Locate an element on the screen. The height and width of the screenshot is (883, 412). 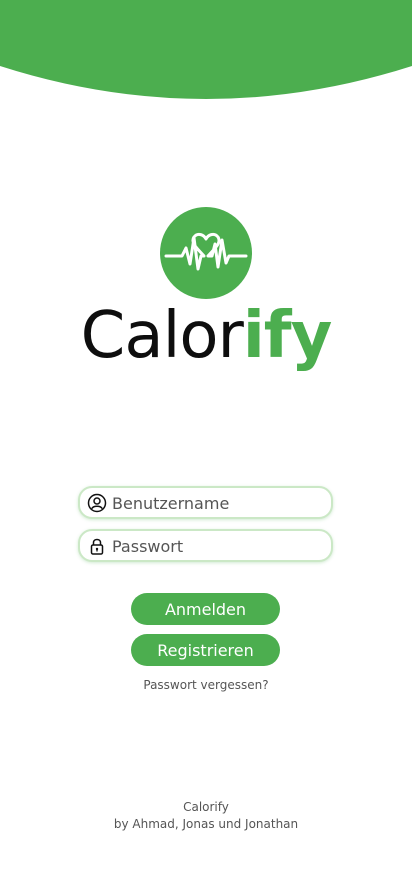
brand-text-ify: ify is located at coordinates (287, 336).